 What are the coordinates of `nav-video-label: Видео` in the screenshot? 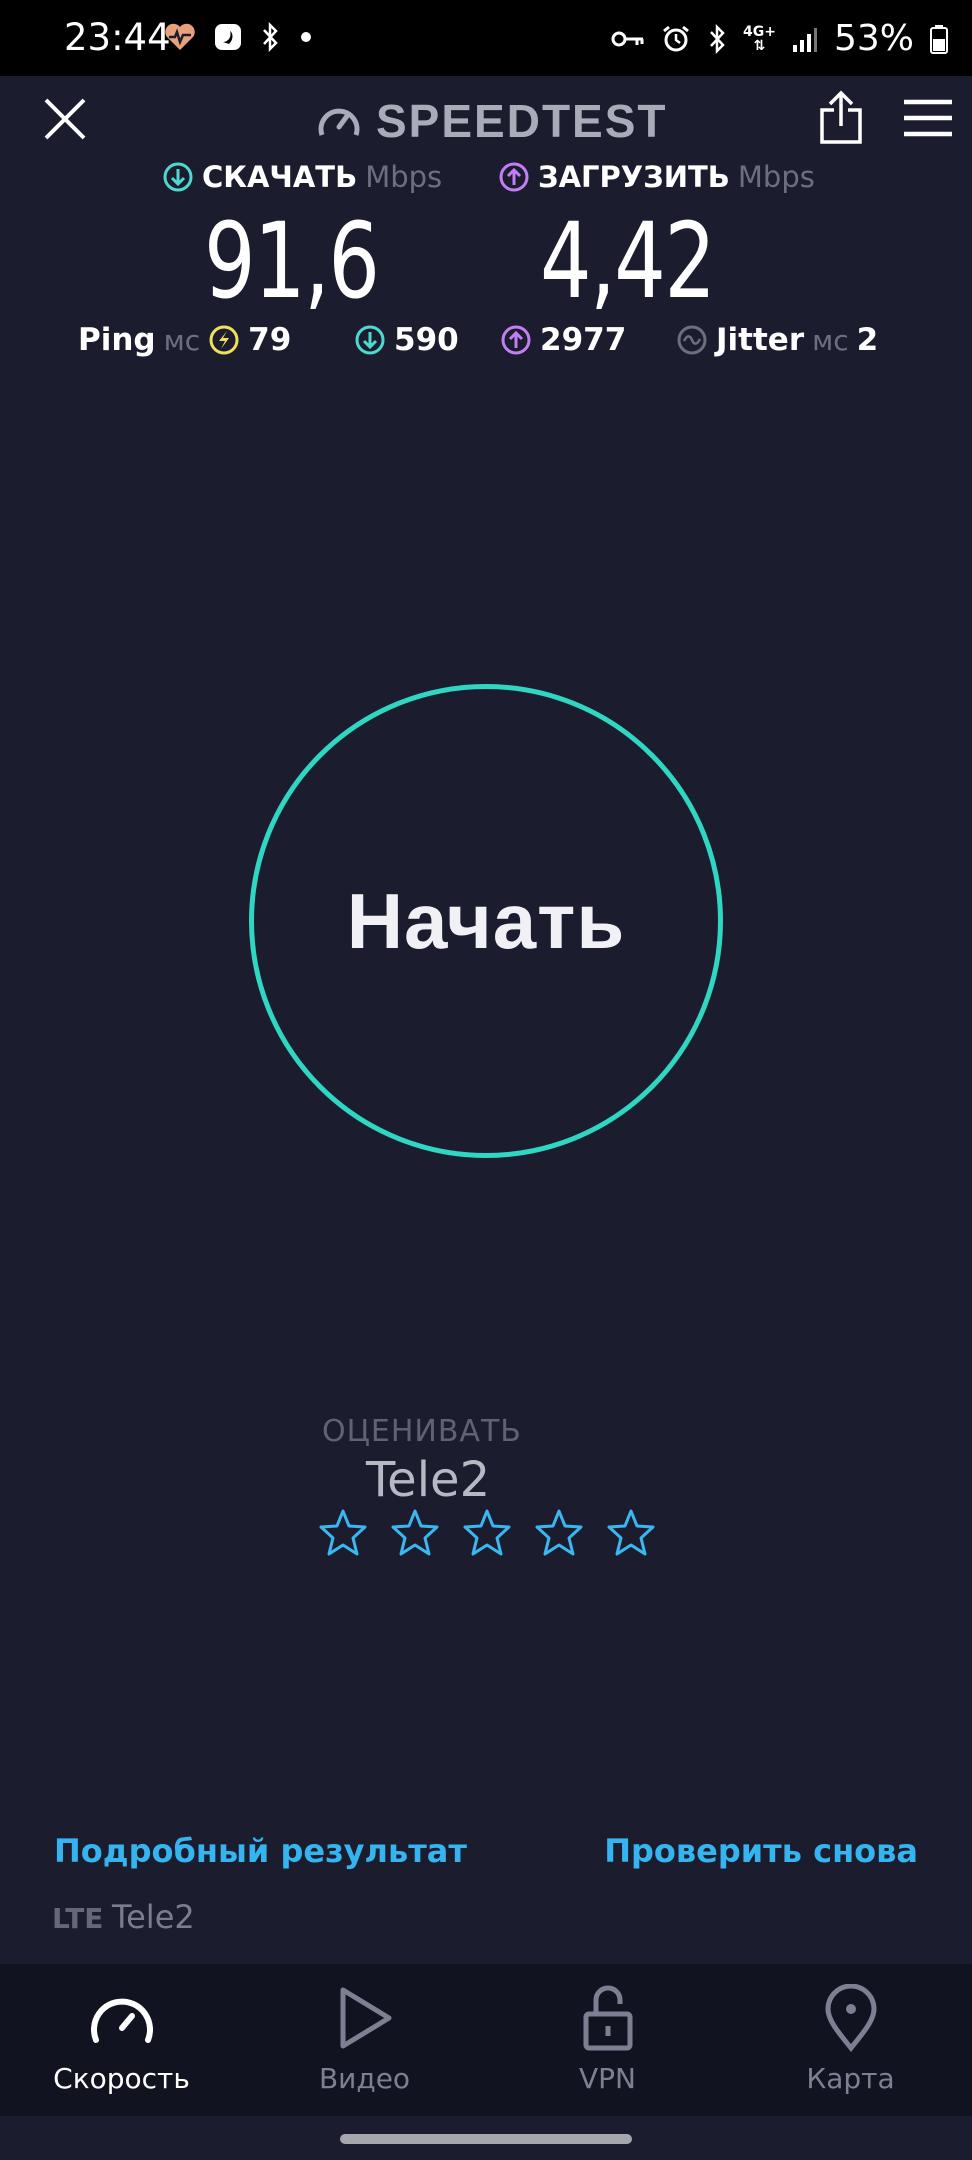 It's located at (364, 2078).